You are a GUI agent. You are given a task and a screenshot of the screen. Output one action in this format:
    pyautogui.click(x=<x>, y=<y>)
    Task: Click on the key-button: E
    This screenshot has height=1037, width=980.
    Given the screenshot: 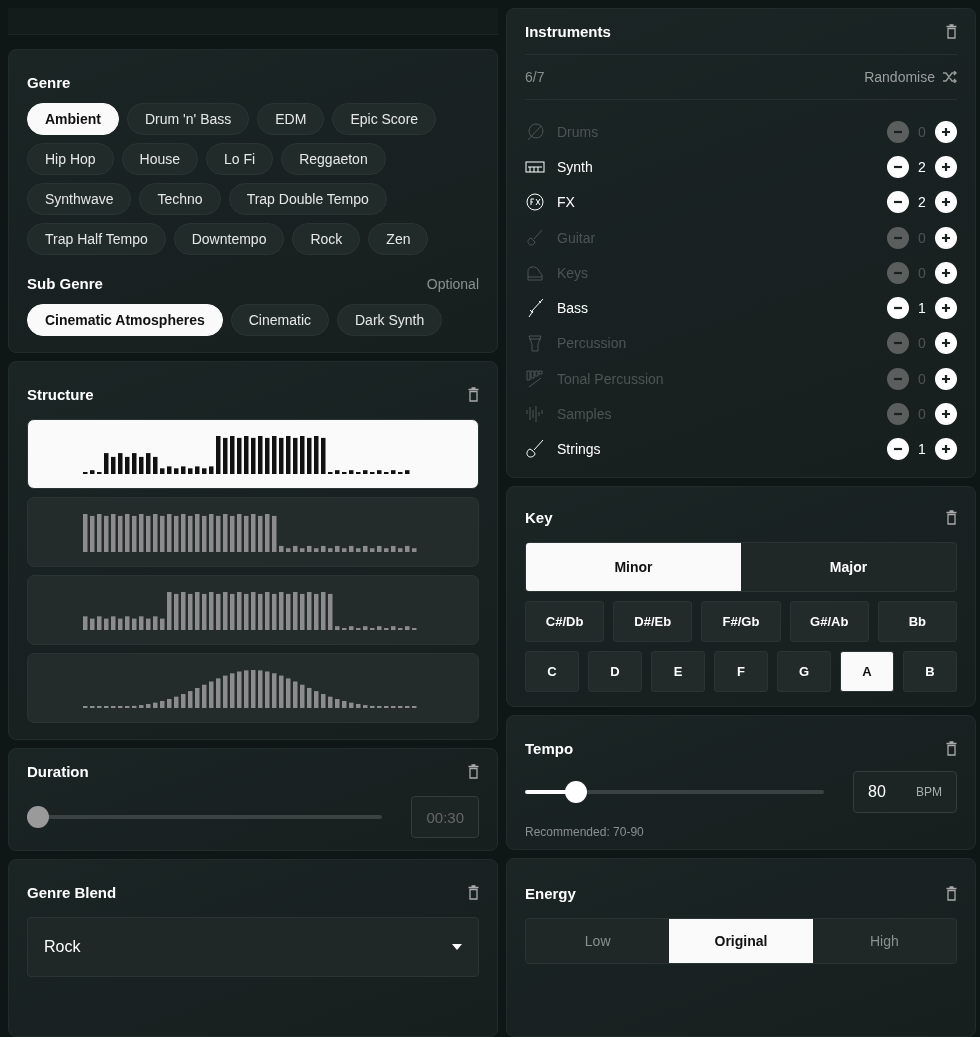 What is the action you would take?
    pyautogui.click(x=678, y=671)
    